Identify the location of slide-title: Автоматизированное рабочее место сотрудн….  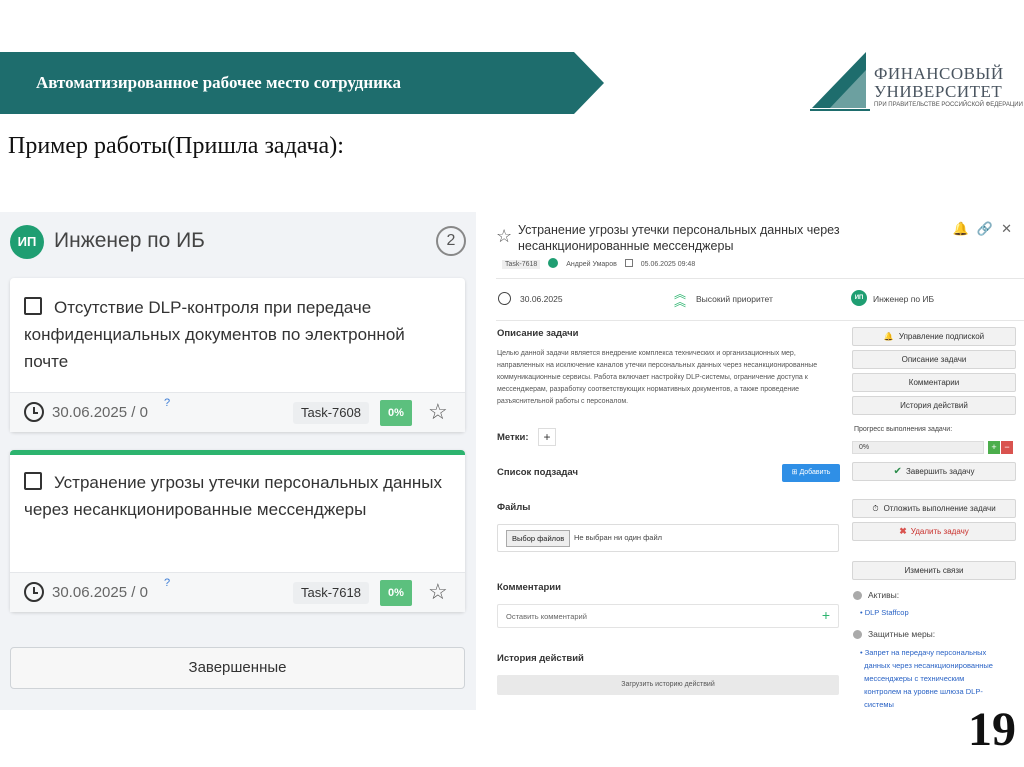
(218, 82).